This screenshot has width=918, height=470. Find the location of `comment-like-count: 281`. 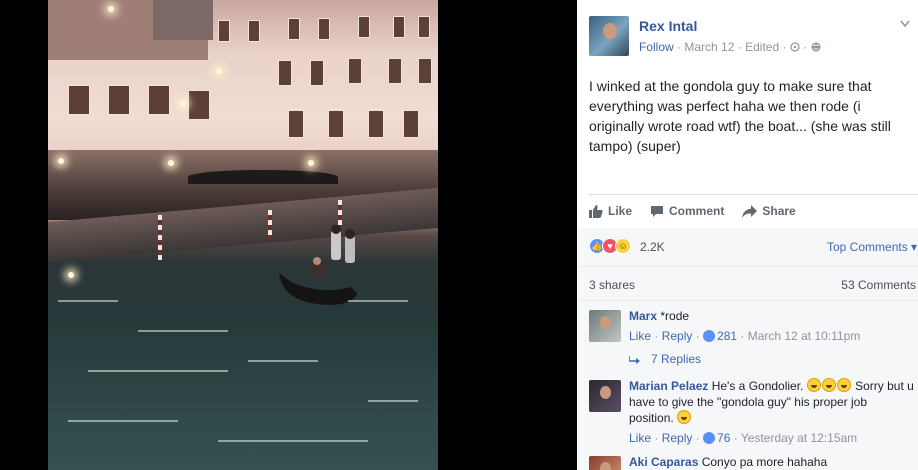

comment-like-count: 281 is located at coordinates (720, 336).